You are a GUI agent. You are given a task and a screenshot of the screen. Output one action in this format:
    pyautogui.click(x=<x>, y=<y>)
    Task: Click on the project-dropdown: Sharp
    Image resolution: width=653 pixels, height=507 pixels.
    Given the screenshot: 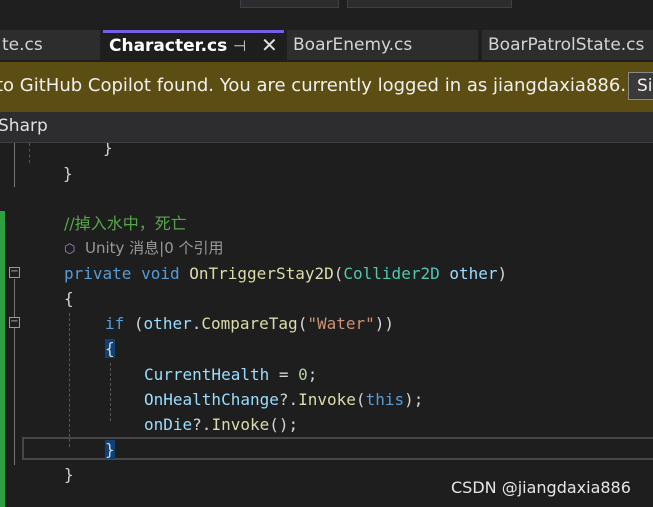 What is the action you would take?
    pyautogui.click(x=24, y=126)
    